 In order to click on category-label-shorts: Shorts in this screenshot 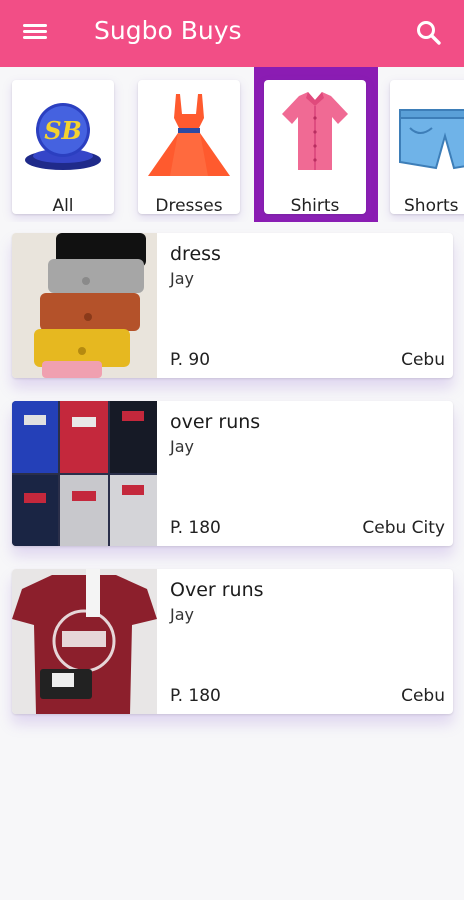, I will do `click(431, 206)`.